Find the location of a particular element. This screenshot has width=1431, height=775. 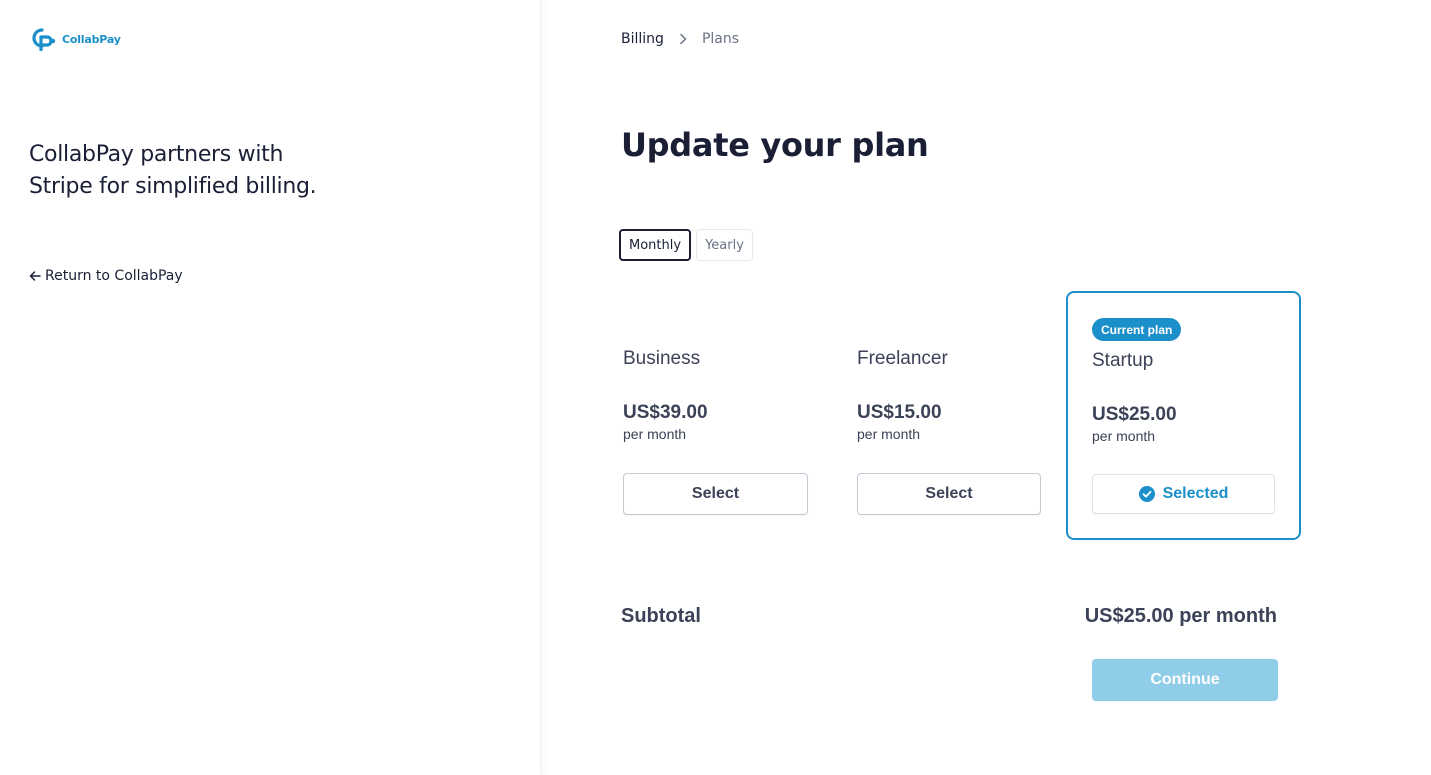

plan-card-business: Business US$39.00 per month Select is located at coordinates (740, 415).